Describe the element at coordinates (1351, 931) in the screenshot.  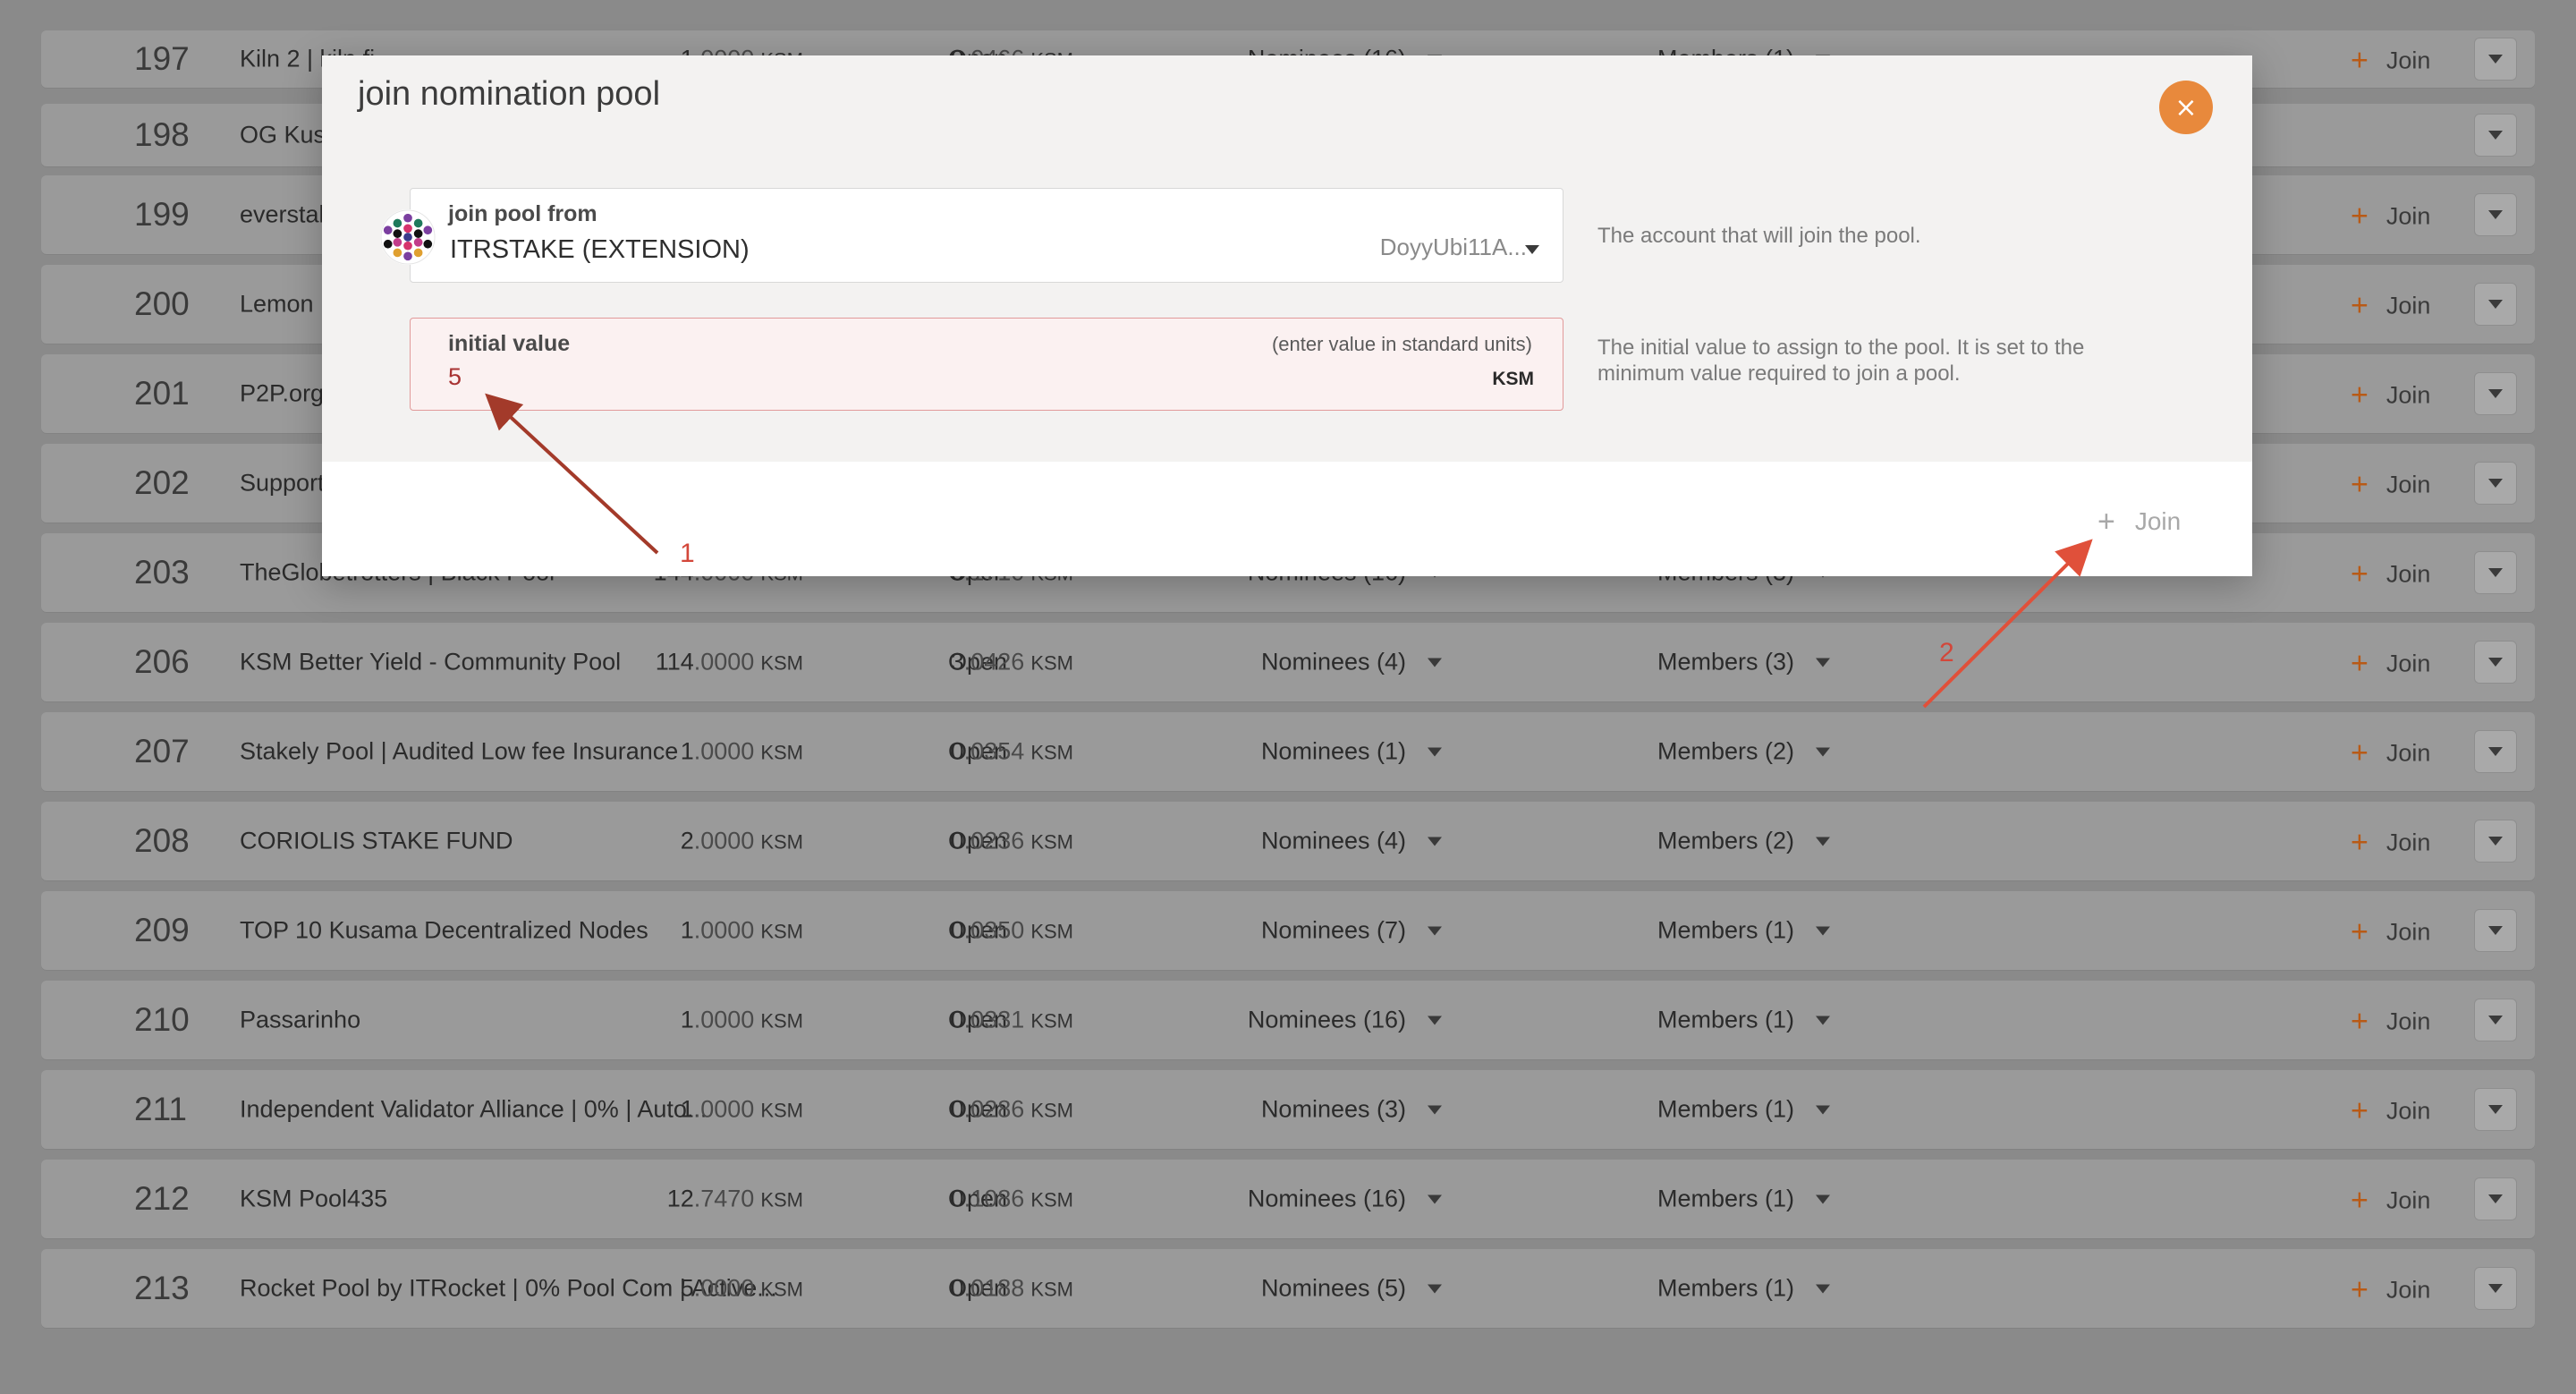
I see `nominees-dropdown: Nominees (7)` at that location.